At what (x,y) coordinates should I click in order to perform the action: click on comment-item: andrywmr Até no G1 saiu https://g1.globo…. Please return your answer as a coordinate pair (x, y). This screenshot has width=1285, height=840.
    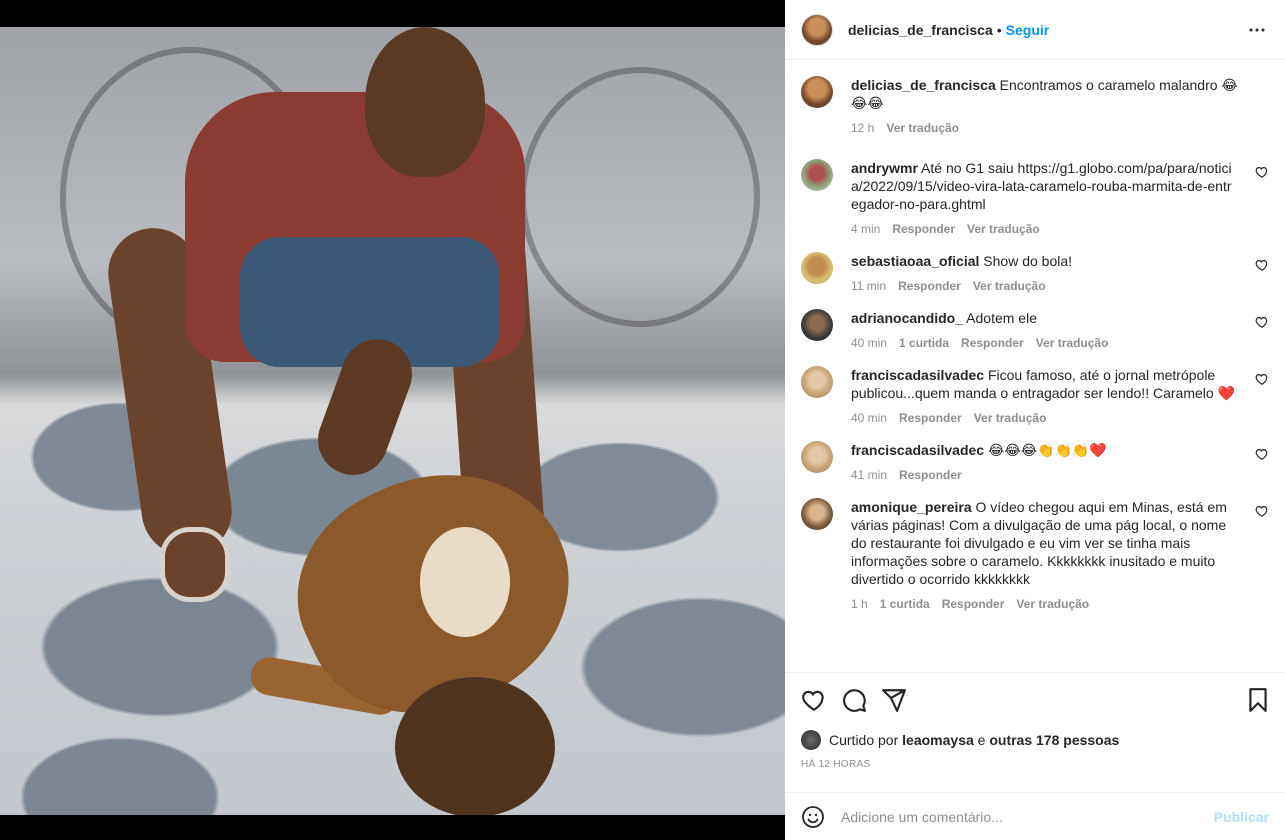
    Looking at the image, I should click on (1035, 198).